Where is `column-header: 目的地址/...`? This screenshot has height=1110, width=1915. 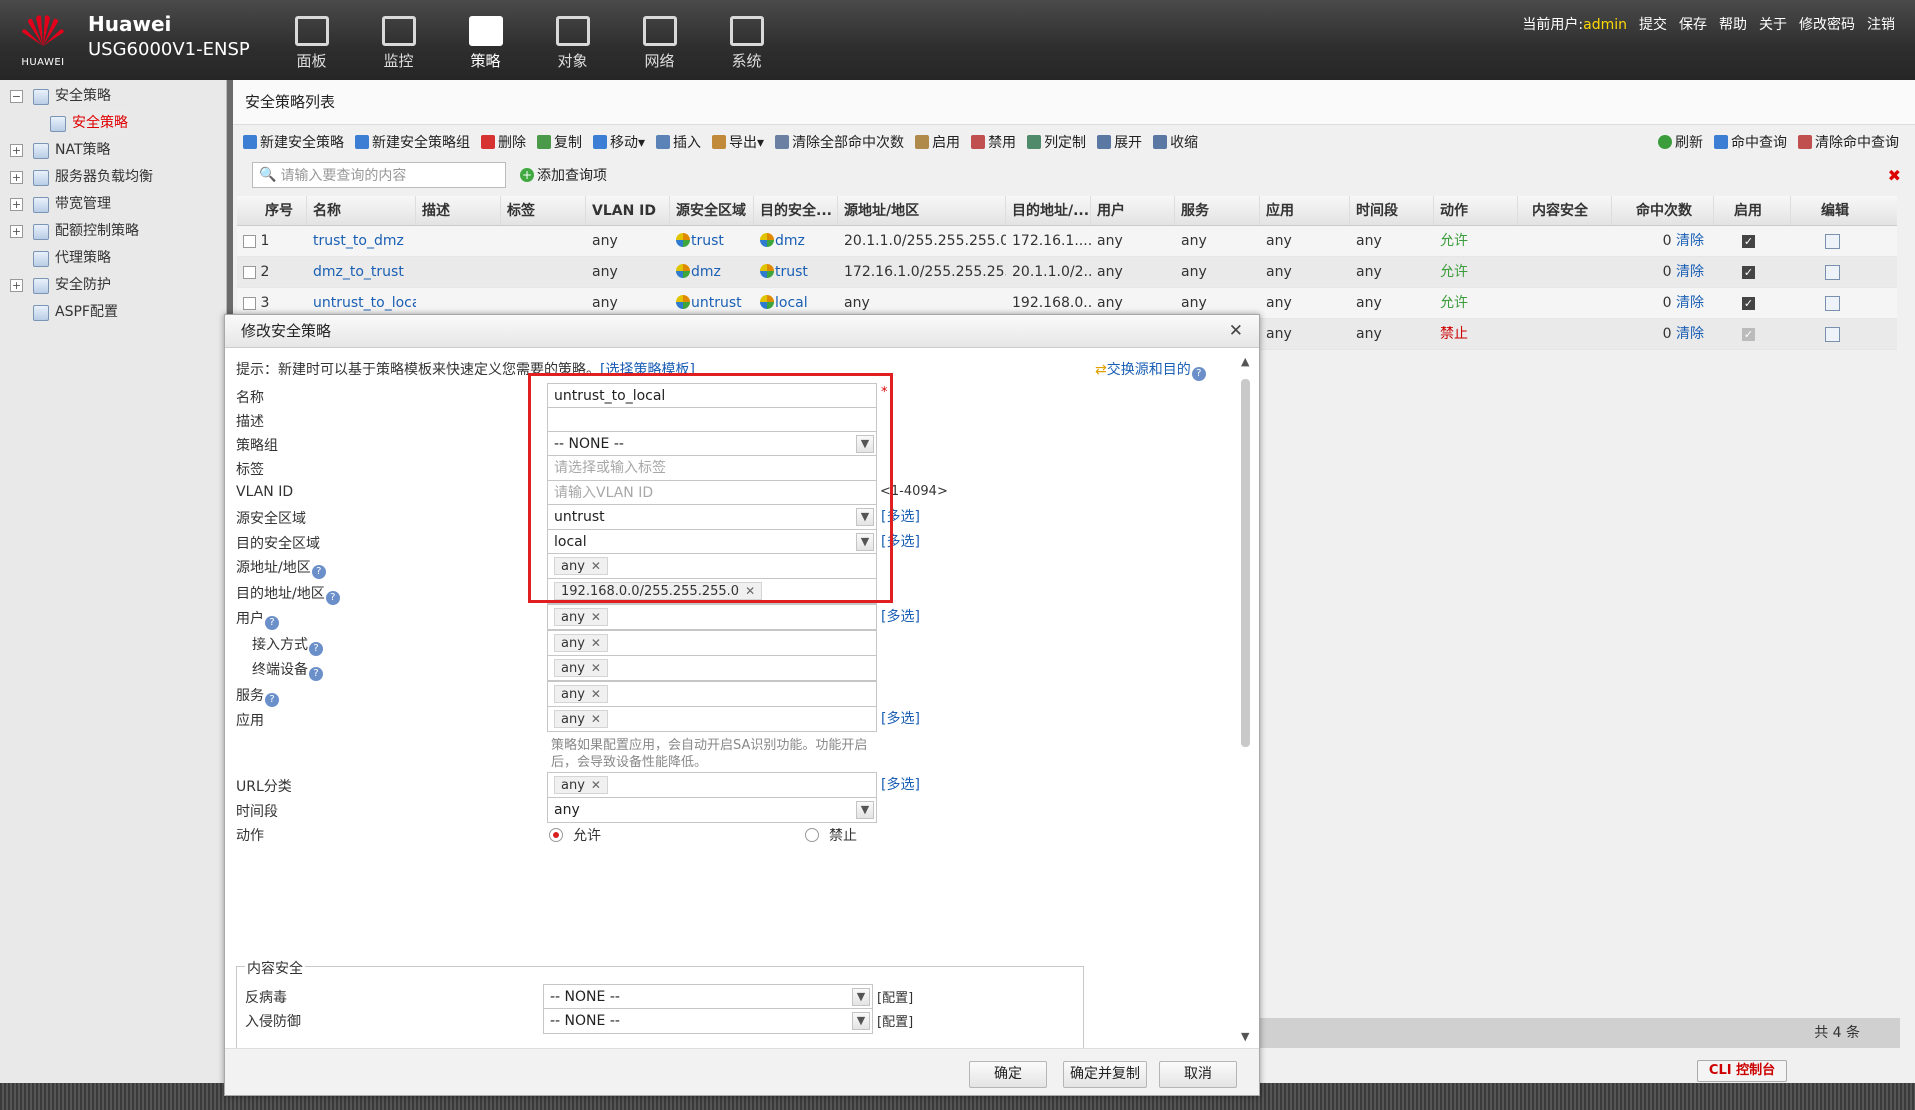
column-header: 目的地址/... is located at coordinates (1048, 210).